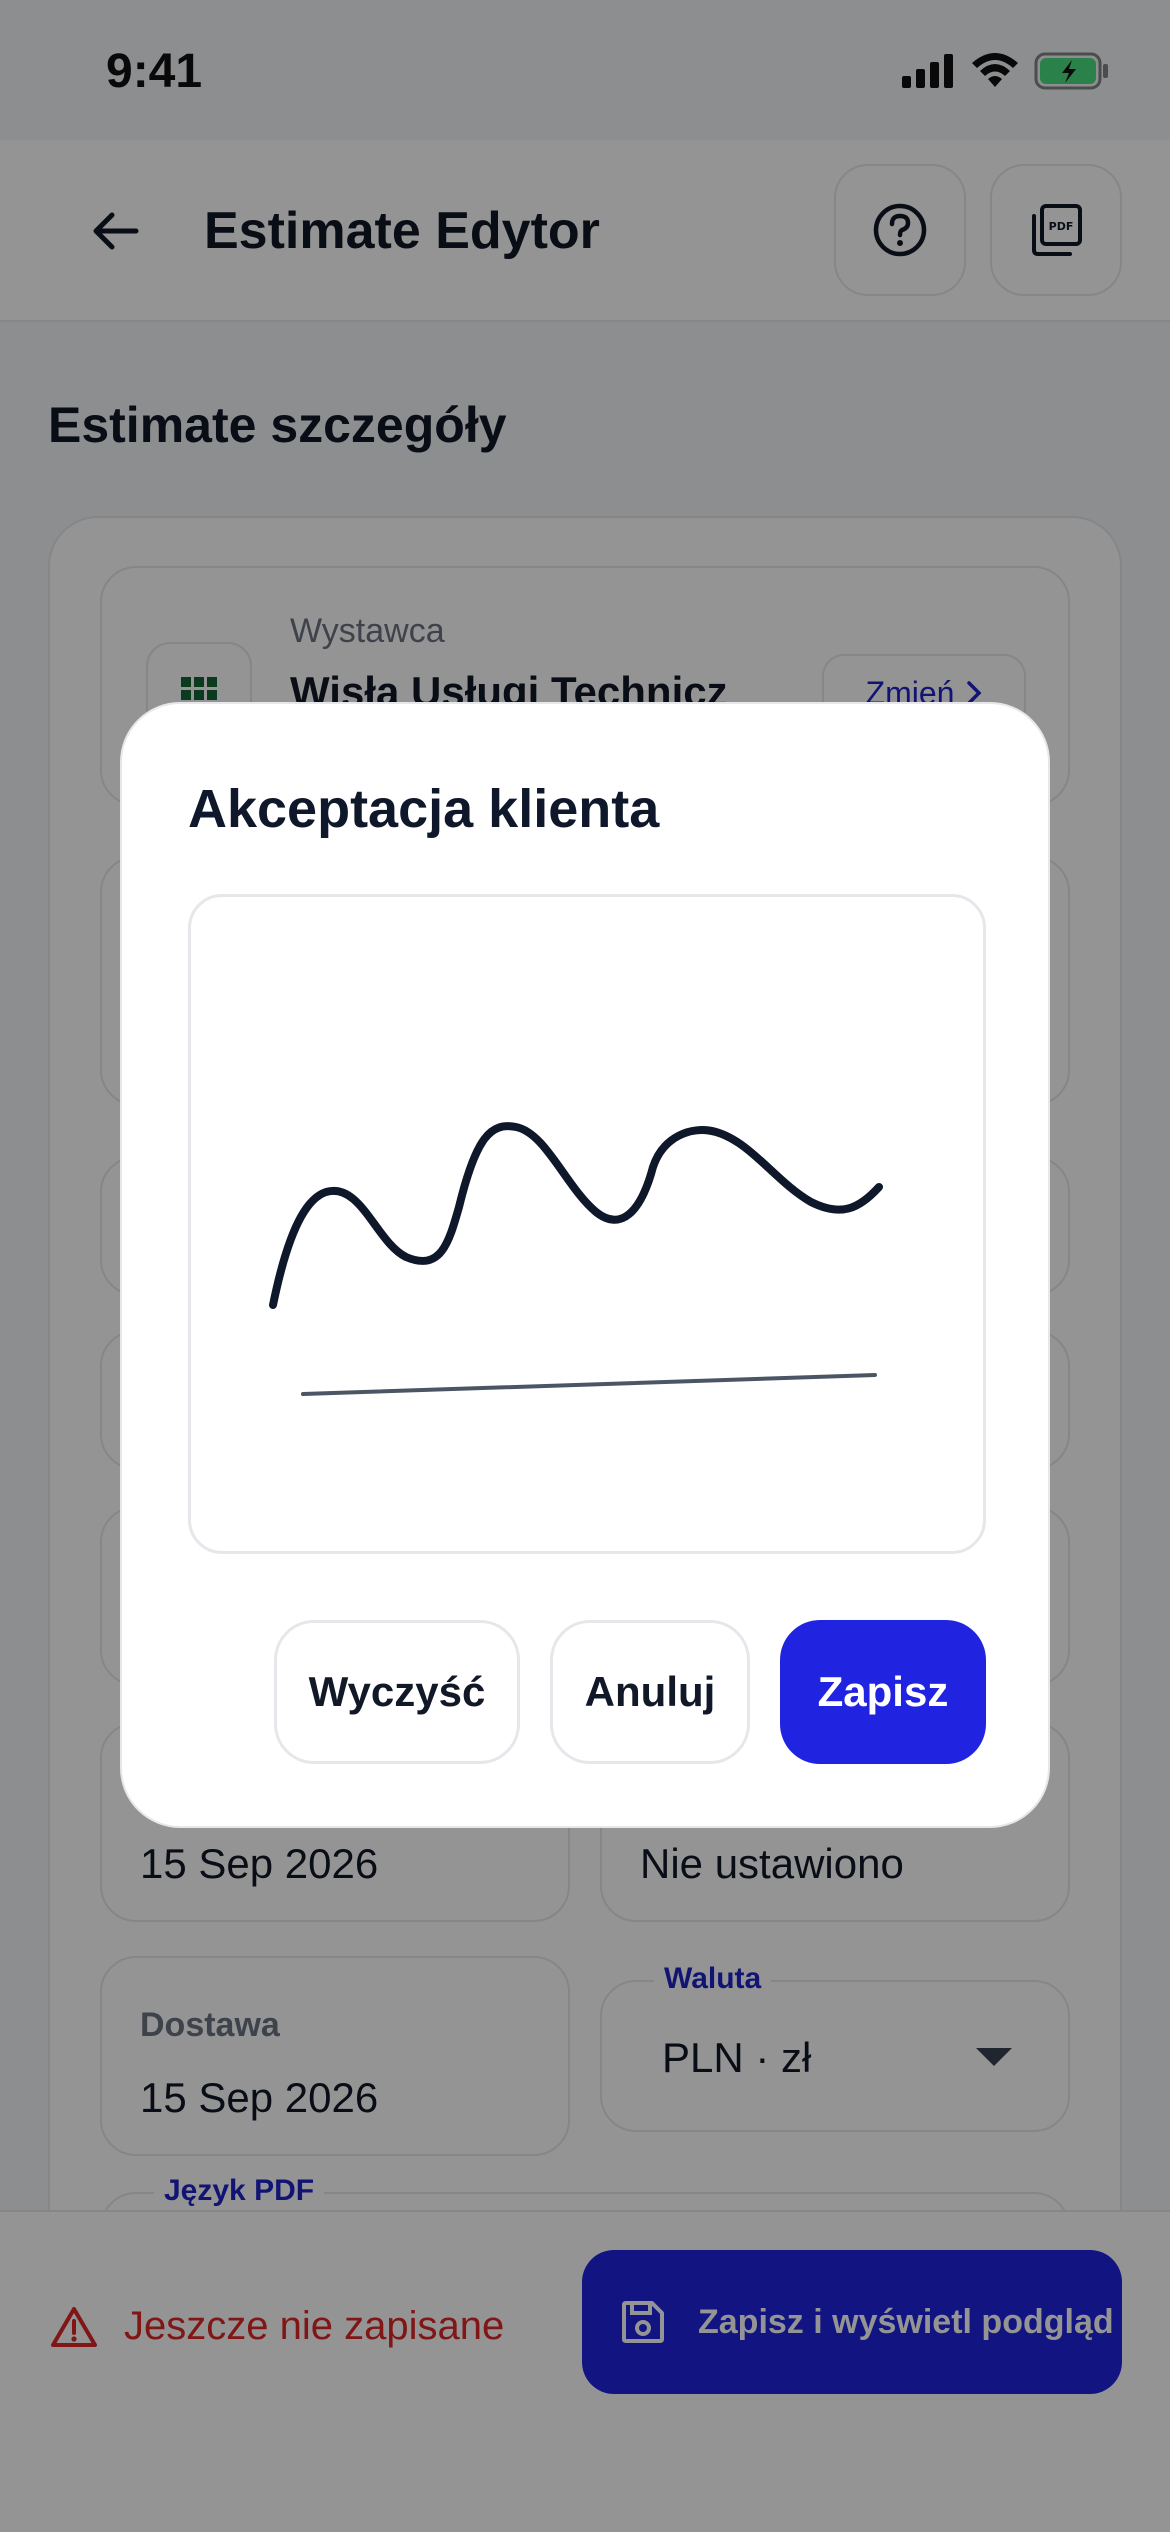  Describe the element at coordinates (650, 1692) in the screenshot. I see `cancel-button: Anuluj` at that location.